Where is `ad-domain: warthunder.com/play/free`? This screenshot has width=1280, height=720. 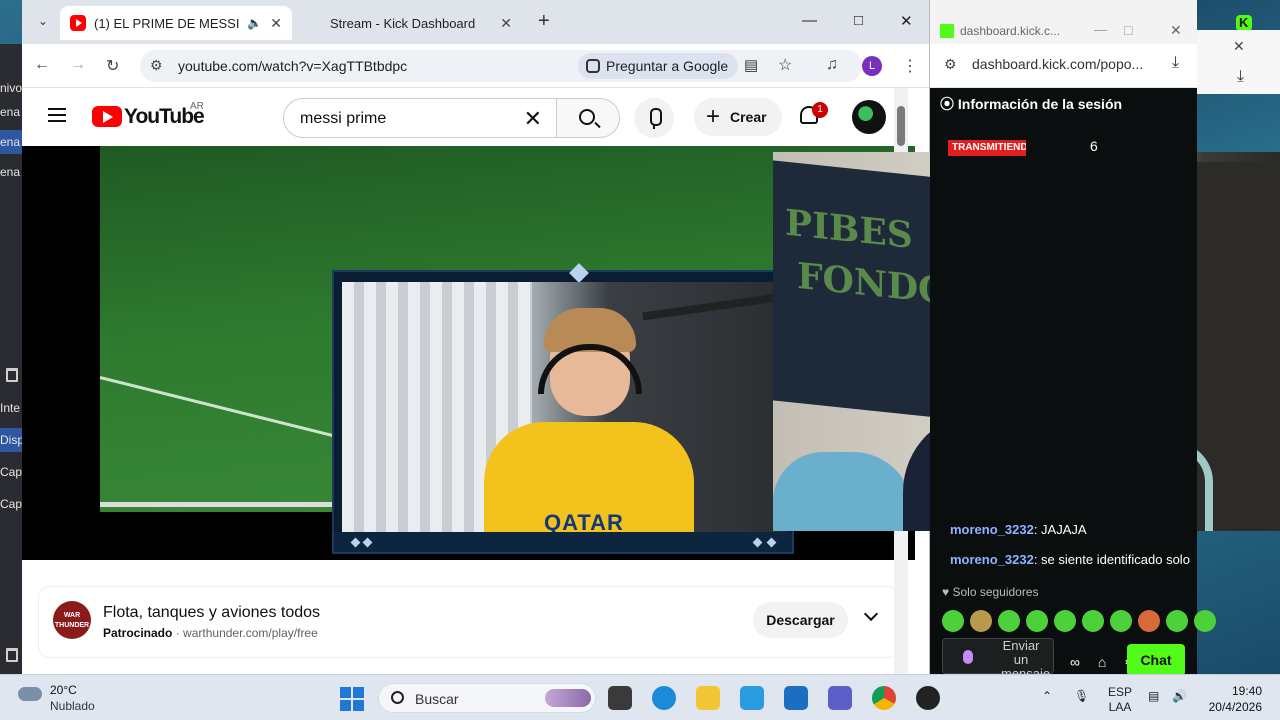 ad-domain: warthunder.com/play/free is located at coordinates (250, 633).